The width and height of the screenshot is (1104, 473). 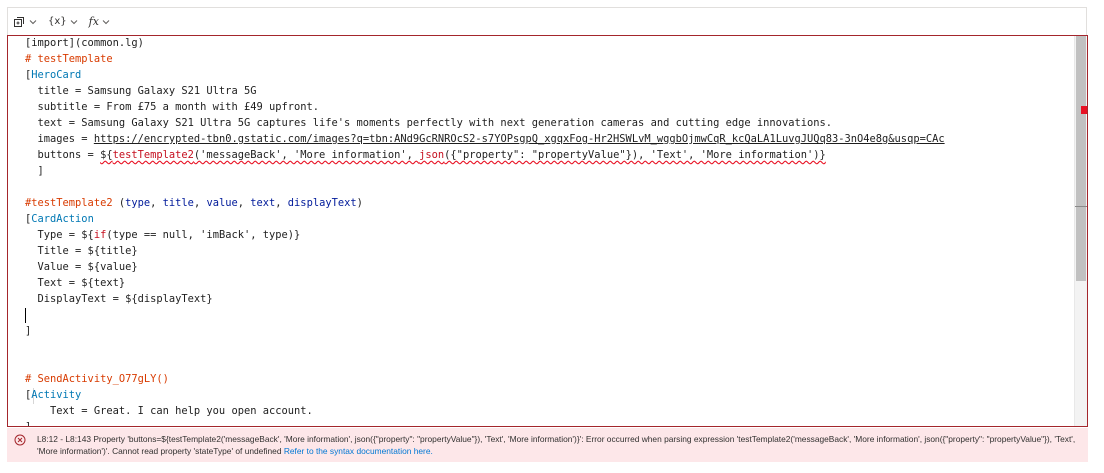 I want to click on code-token: Text = ${text}, so click(x=75, y=283).